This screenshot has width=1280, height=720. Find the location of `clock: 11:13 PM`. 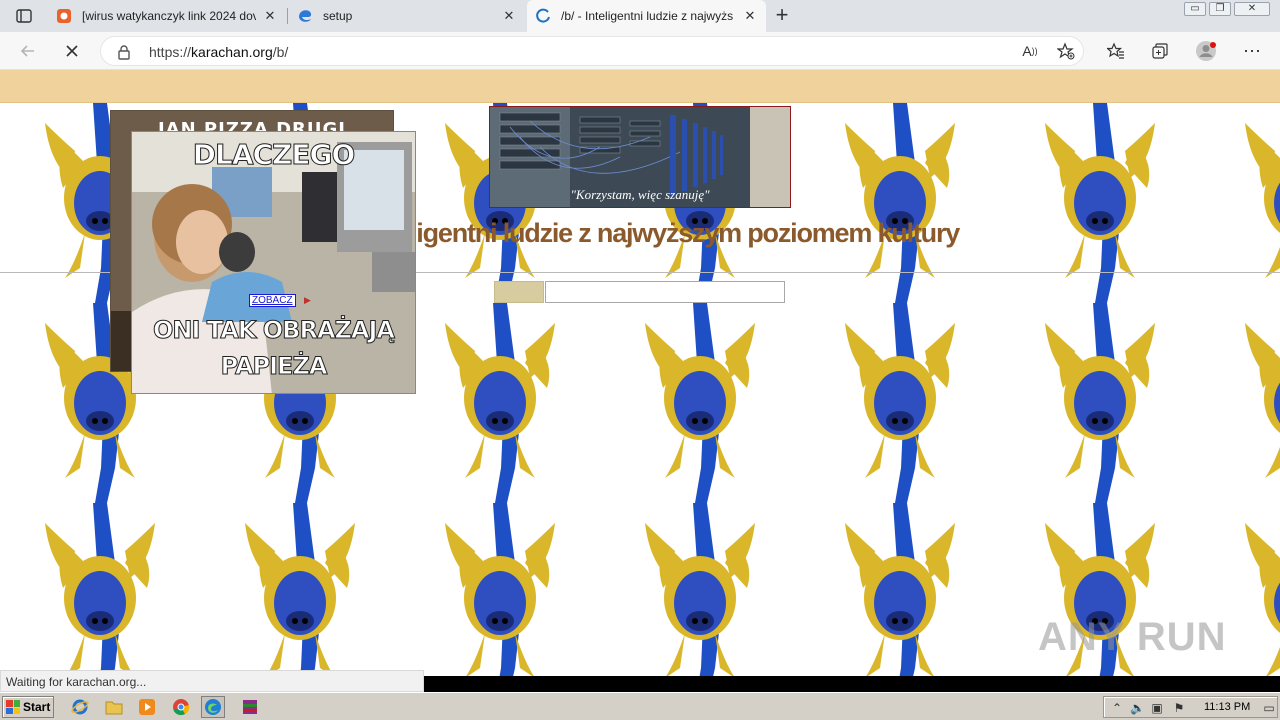

clock: 11:13 PM is located at coordinates (1227, 707).